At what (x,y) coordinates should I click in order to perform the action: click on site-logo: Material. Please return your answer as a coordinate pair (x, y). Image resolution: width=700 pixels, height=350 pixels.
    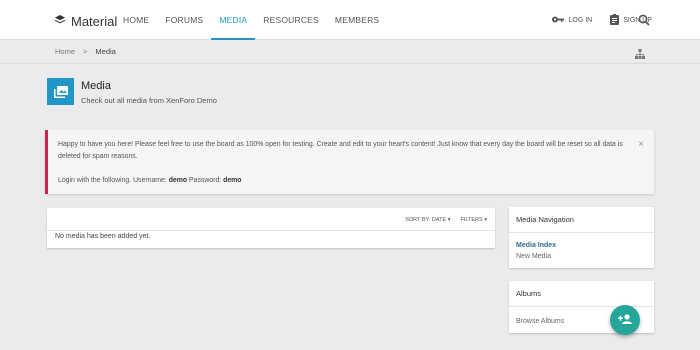
    Looking at the image, I should click on (86, 21).